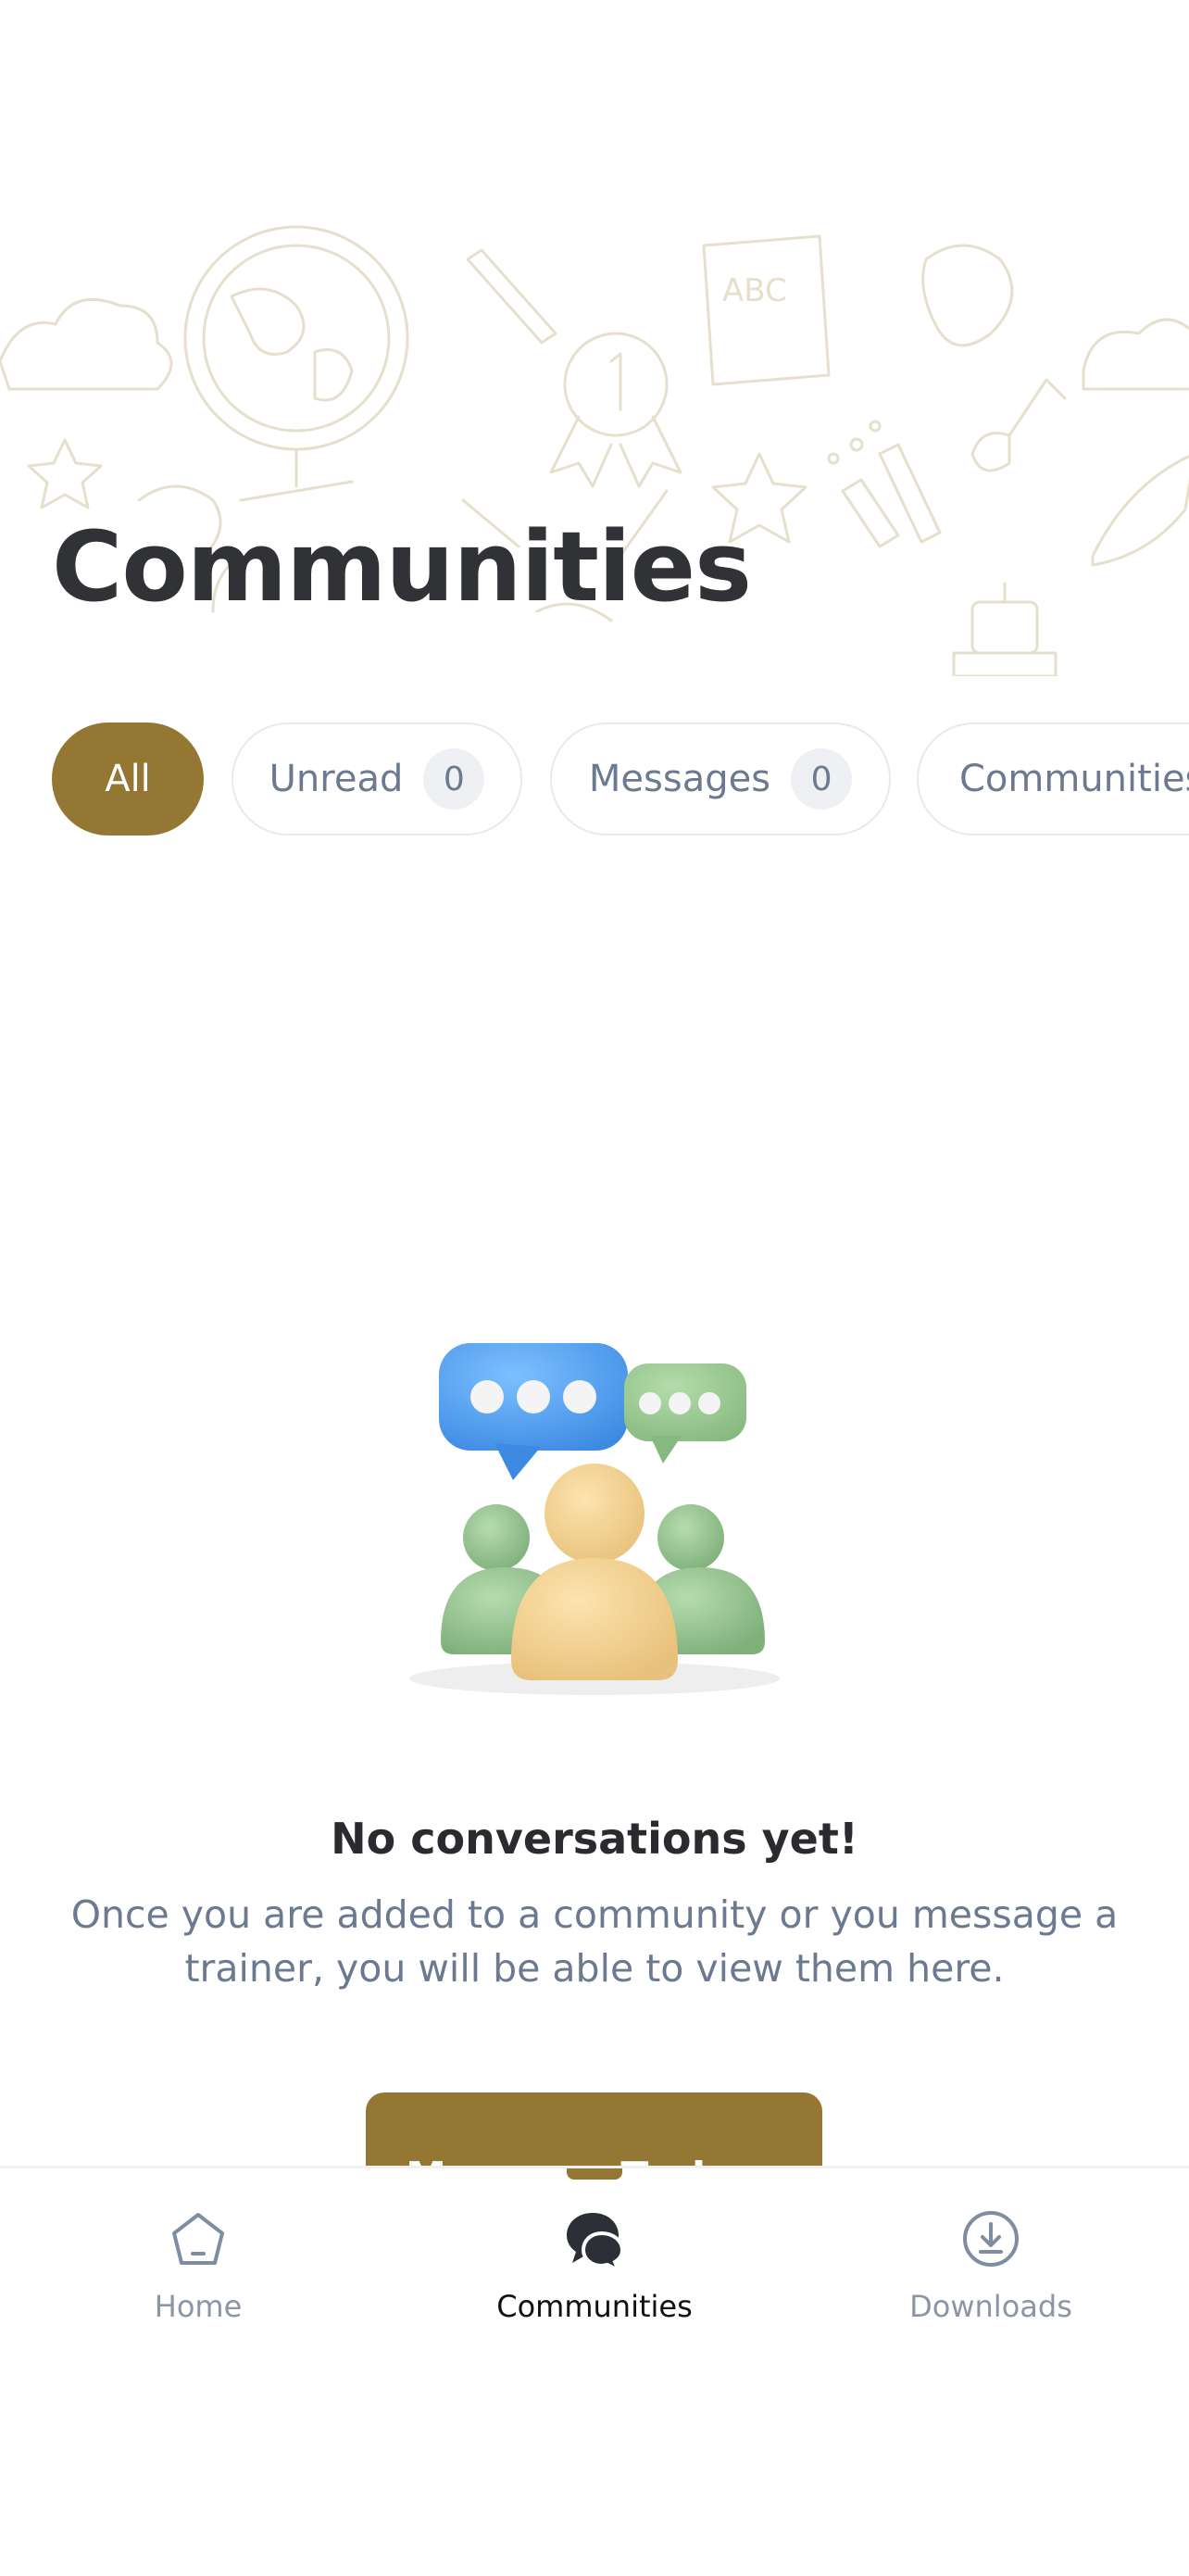 Image resolution: width=1189 pixels, height=2576 pixels. I want to click on filter-chip-label: All, so click(128, 779).